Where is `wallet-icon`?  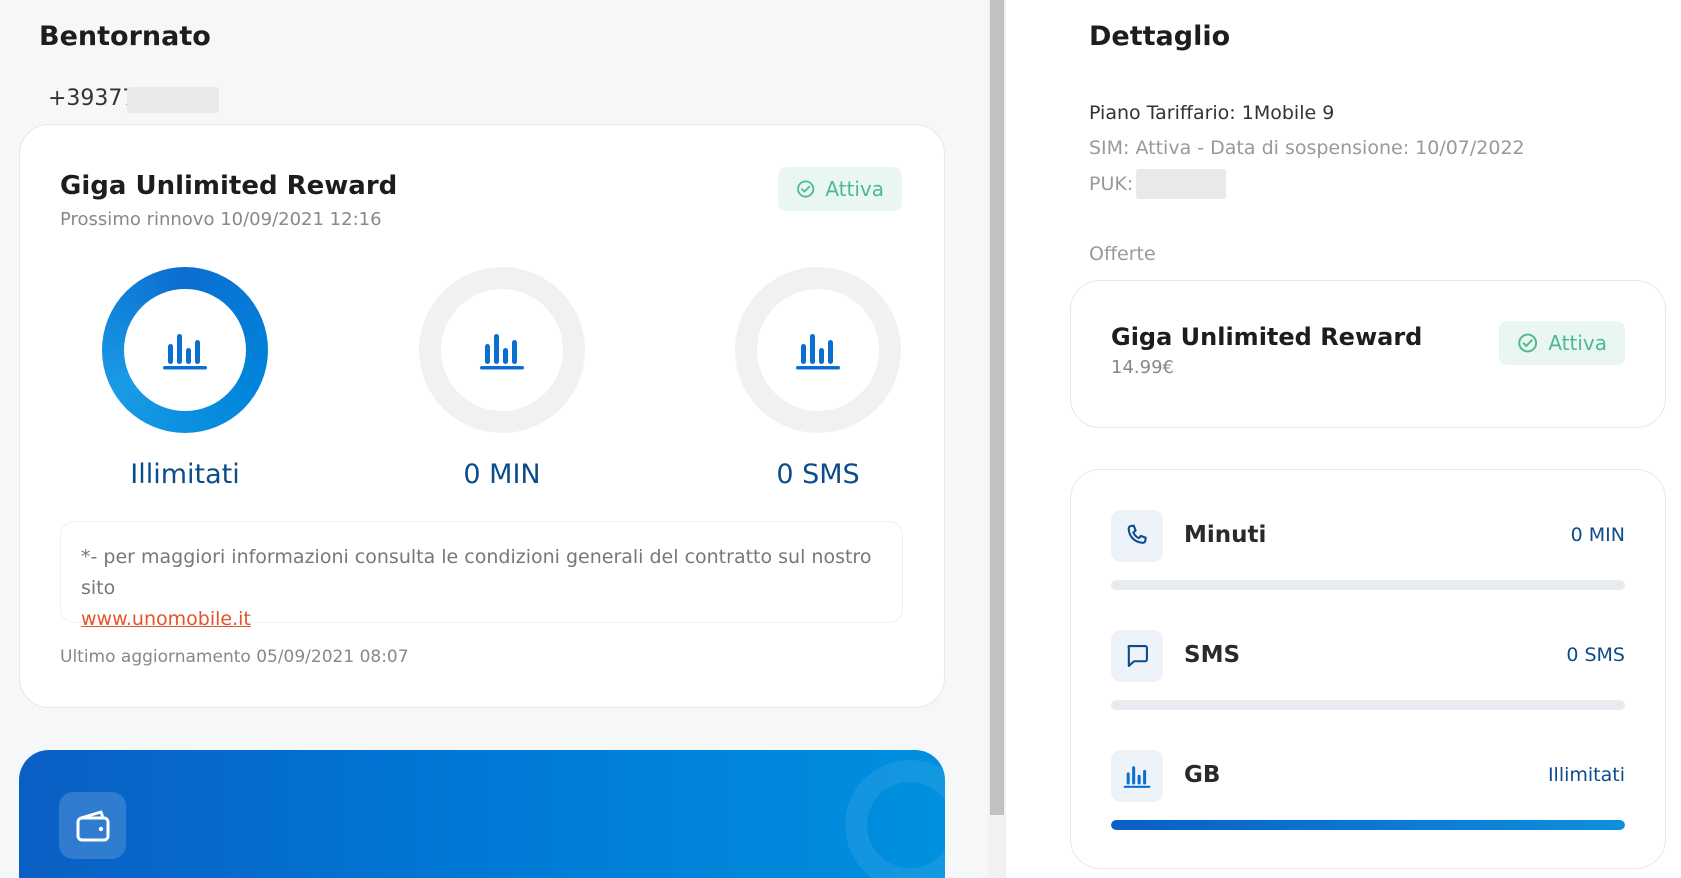 wallet-icon is located at coordinates (92, 825).